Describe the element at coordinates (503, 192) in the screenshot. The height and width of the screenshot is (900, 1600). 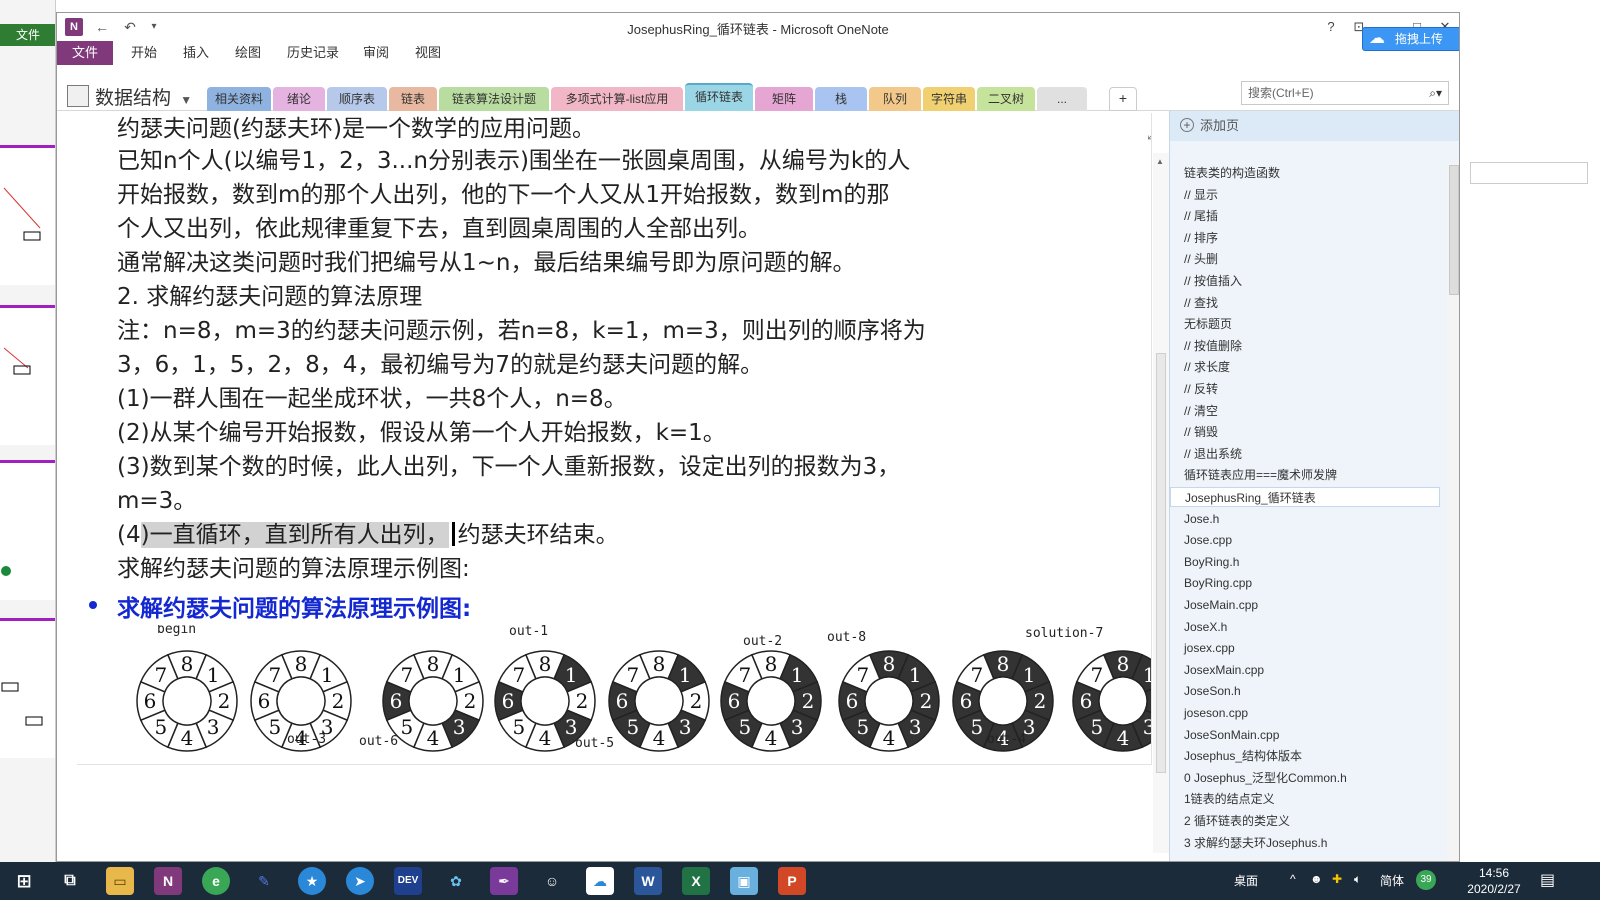
I see `content-line: 开始报数，数到m的那个人出列，他的下一个人又从1开始报数，数到m的那` at that location.